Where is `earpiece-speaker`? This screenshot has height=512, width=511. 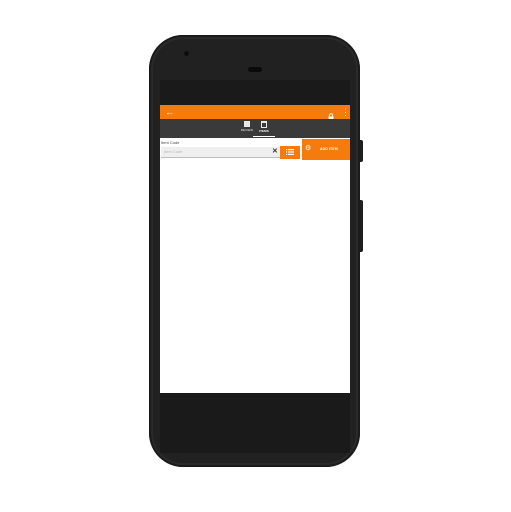 earpiece-speaker is located at coordinates (255, 69).